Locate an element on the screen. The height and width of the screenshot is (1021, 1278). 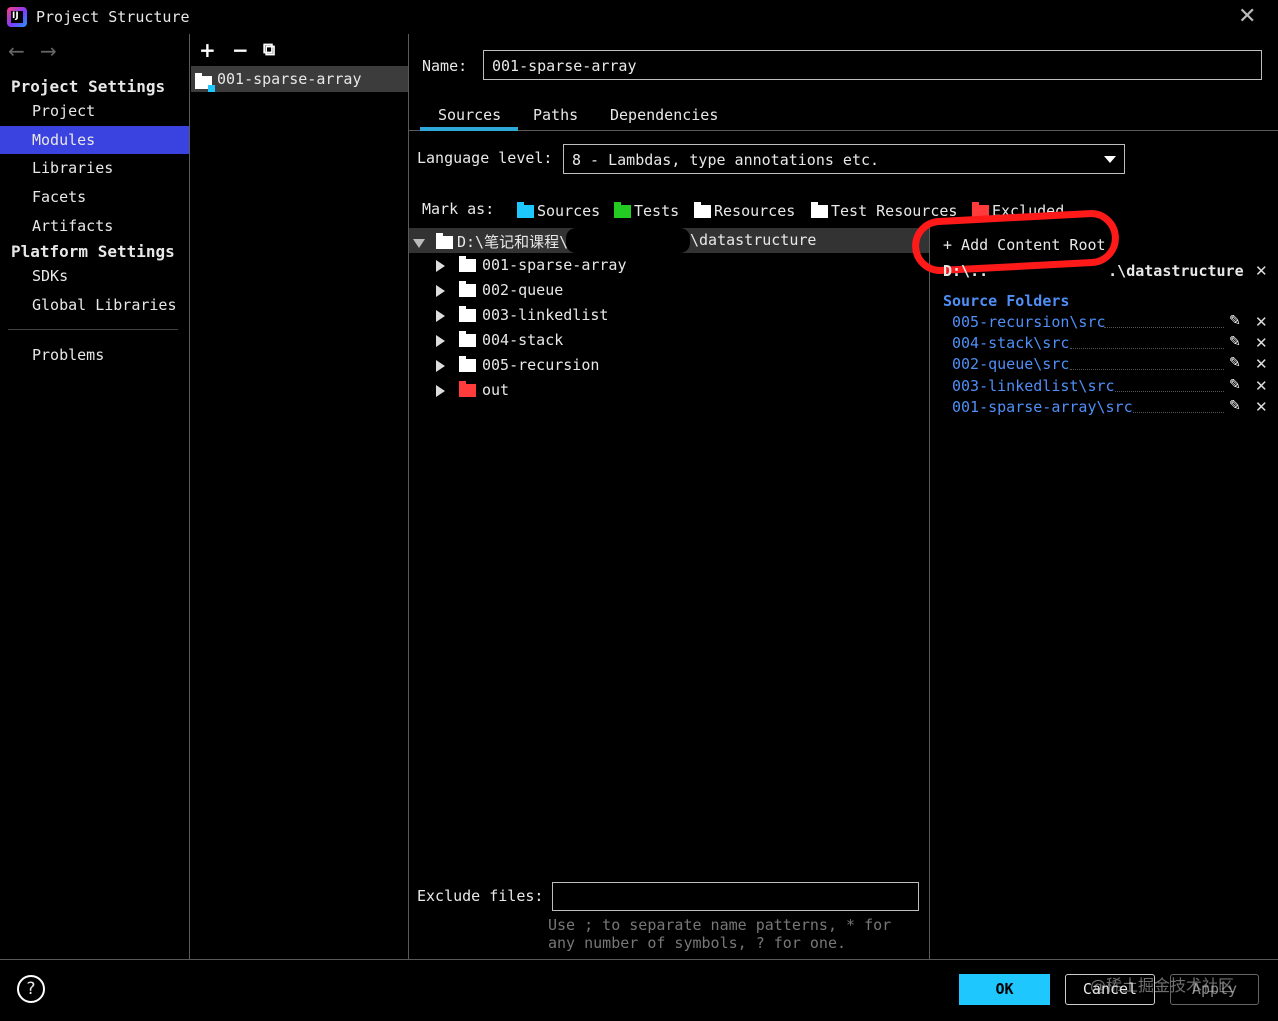
nav-item-project: Project is located at coordinates (94, 111).